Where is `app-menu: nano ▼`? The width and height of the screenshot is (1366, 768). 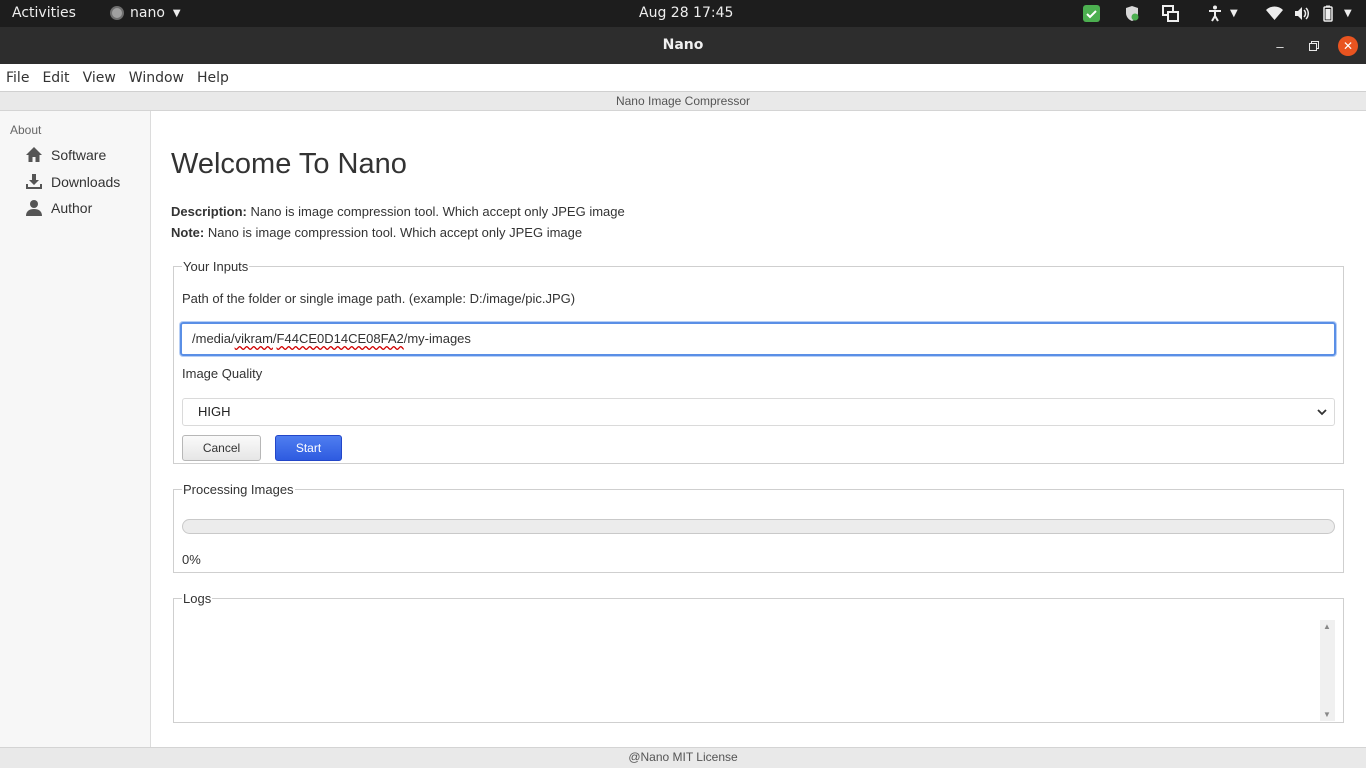
app-menu: nano ▼ is located at coordinates (145, 13).